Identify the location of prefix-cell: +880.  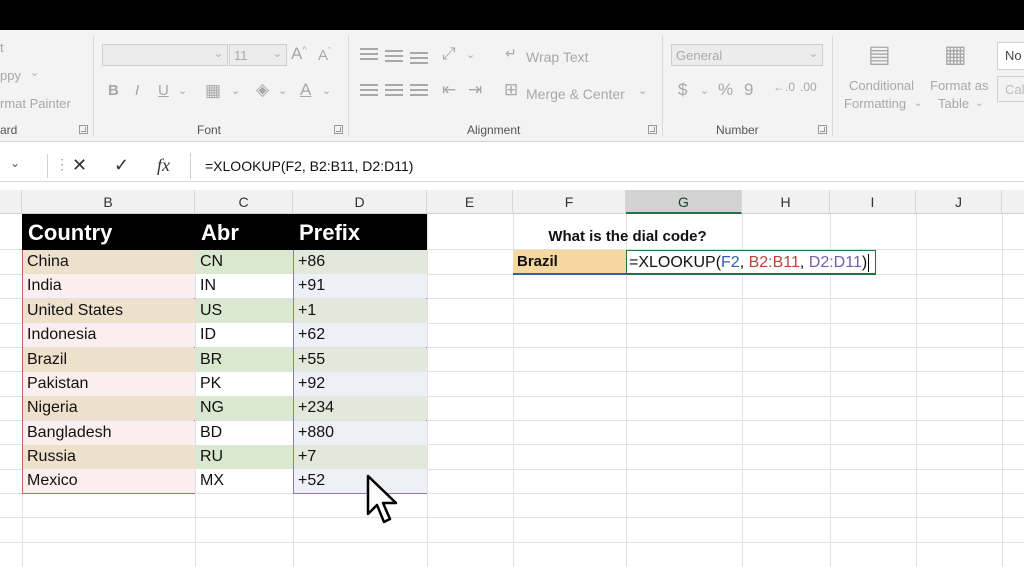
(360, 433).